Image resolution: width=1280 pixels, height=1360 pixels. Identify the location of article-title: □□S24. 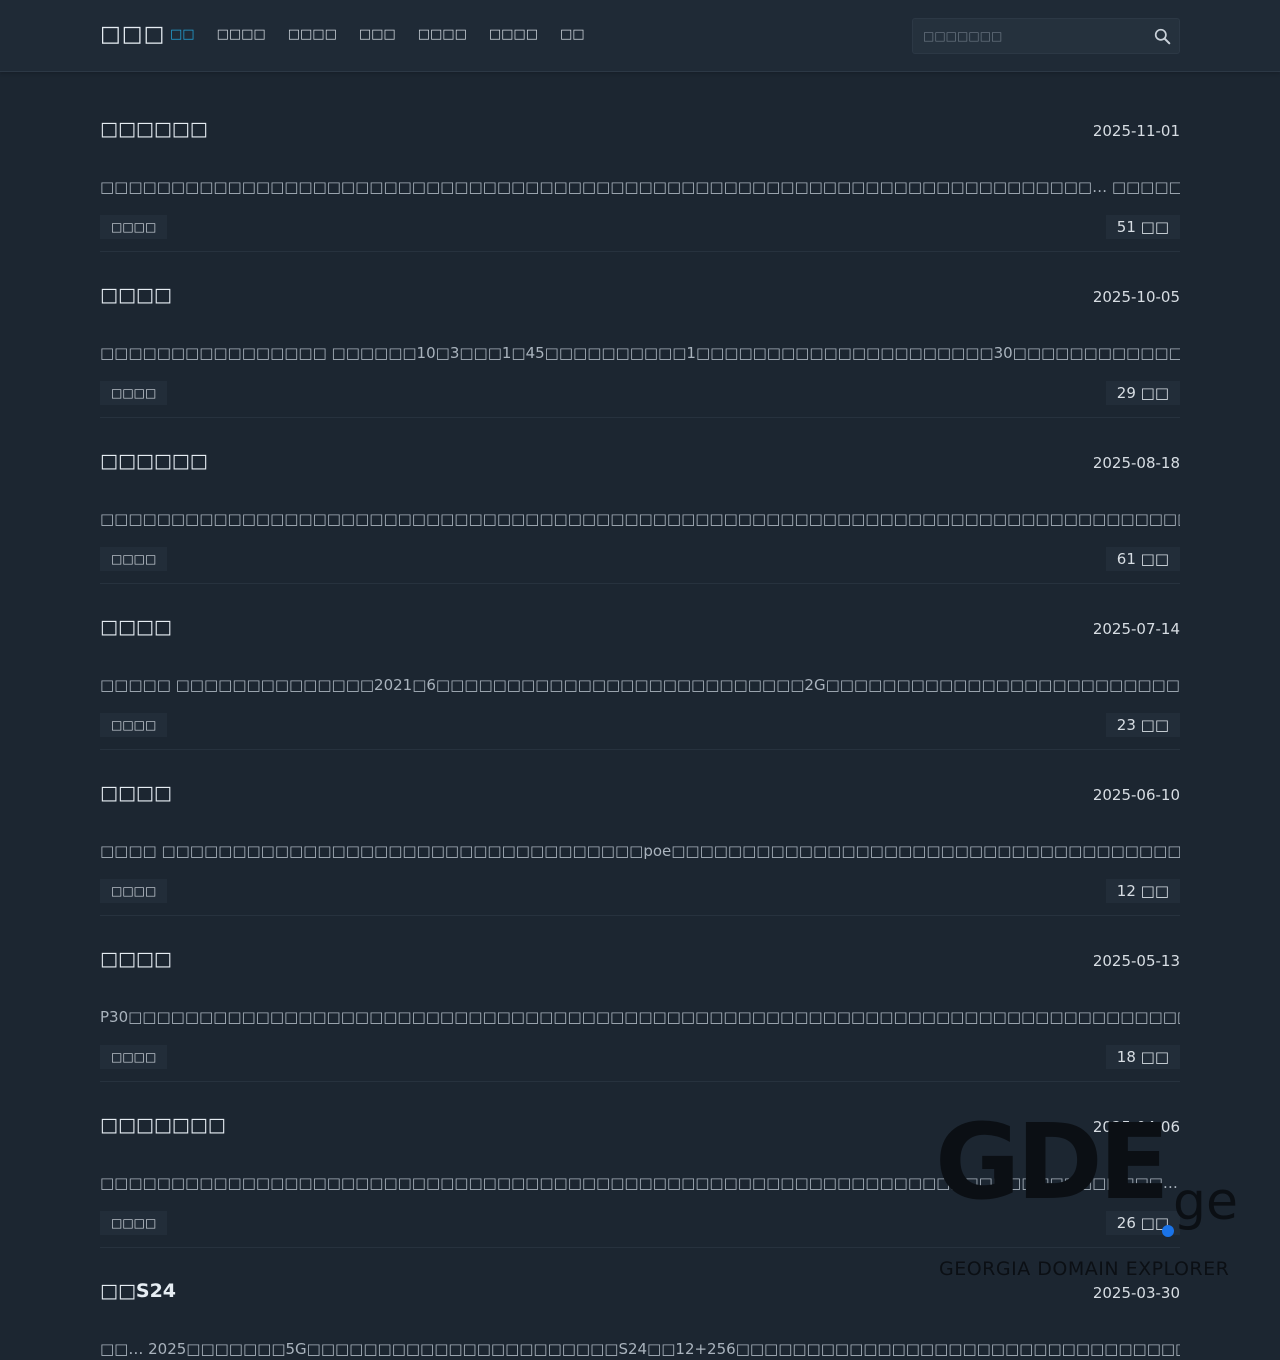
(138, 1291).